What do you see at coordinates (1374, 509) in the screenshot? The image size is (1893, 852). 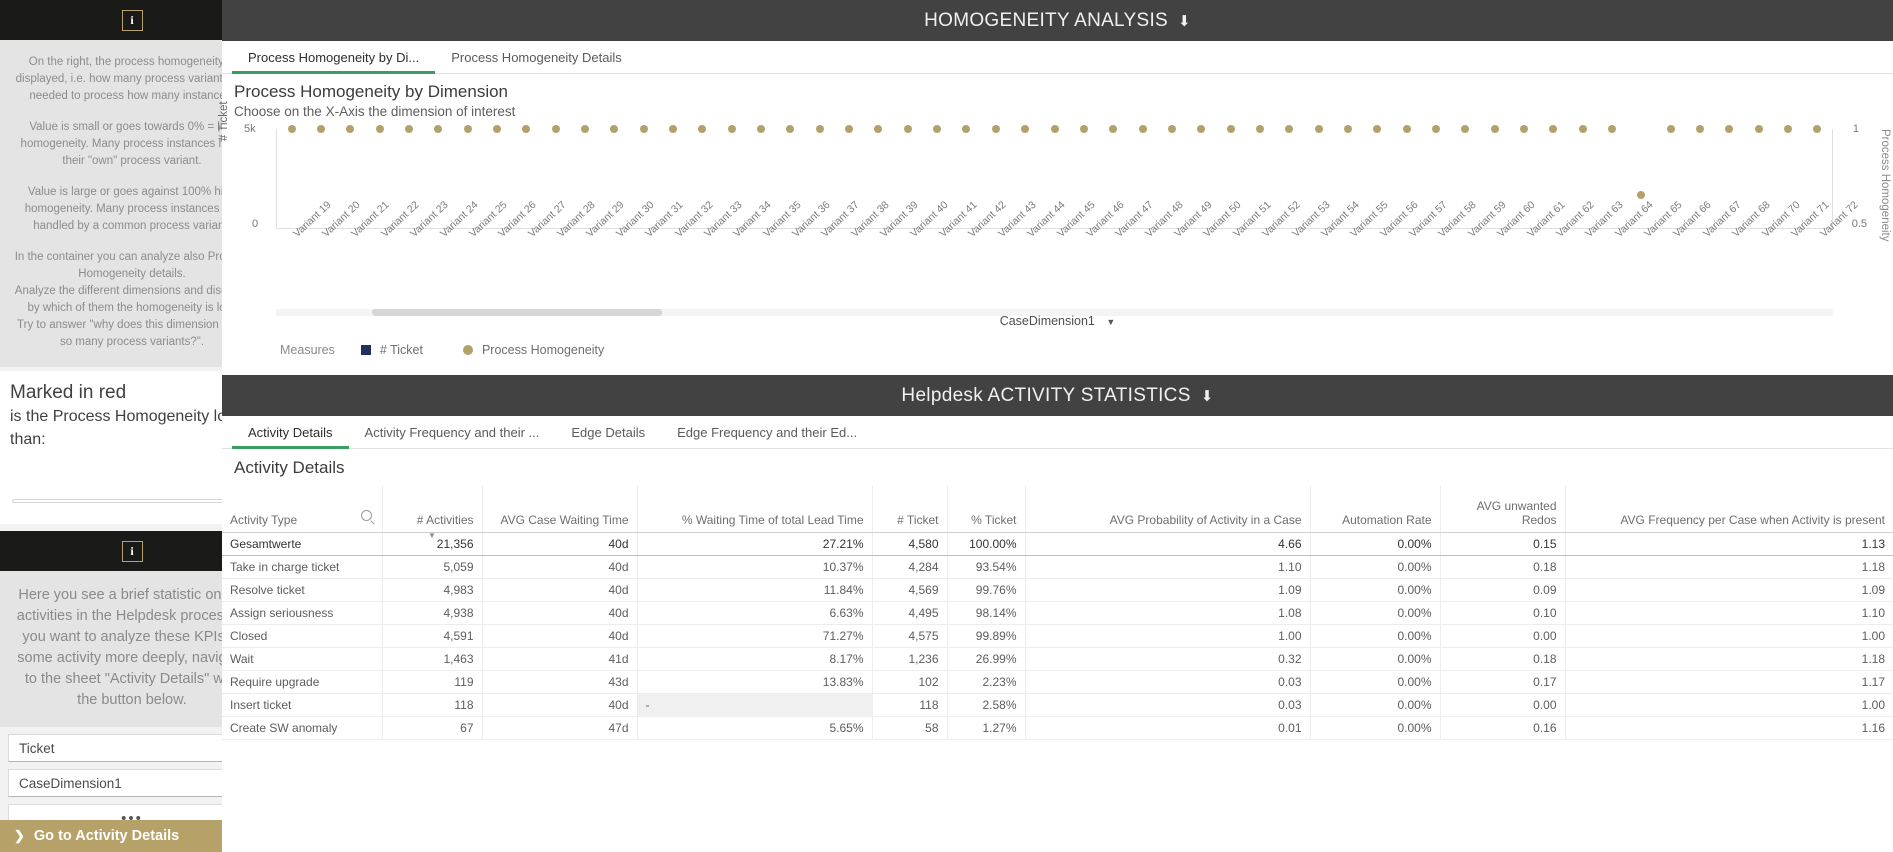 I see `col-automation-rate: Automation Rate` at bounding box center [1374, 509].